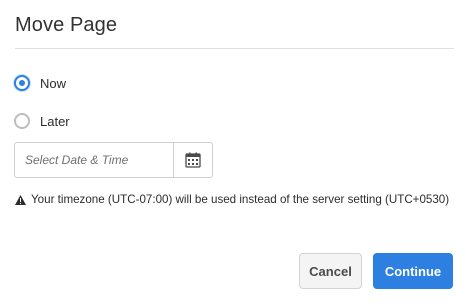 Image resolution: width=466 pixels, height=306 pixels. I want to click on continue-button: Continue, so click(413, 271).